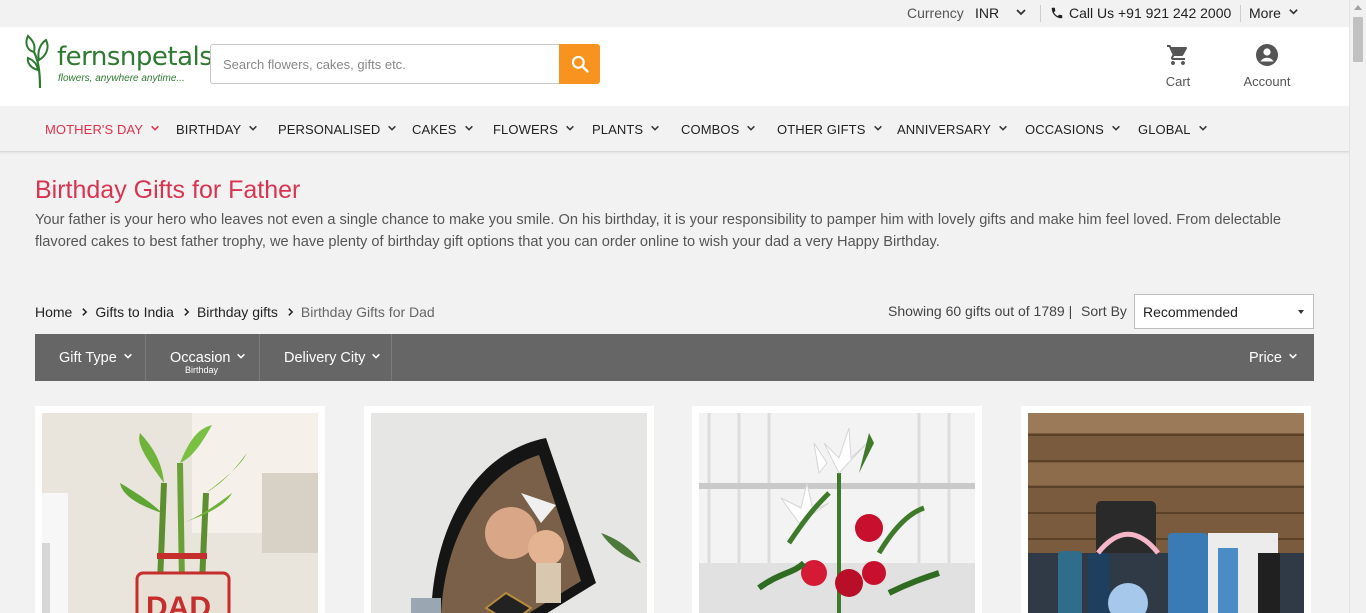 The width and height of the screenshot is (1366, 613). I want to click on filter-label: Price, so click(1265, 358).